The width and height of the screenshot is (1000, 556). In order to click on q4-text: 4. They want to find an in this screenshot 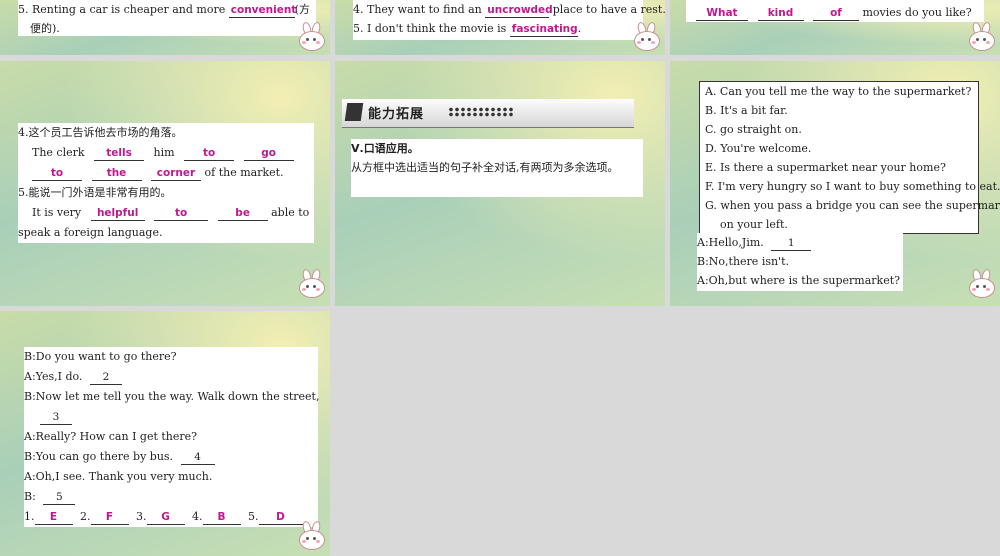, I will do `click(417, 9)`.